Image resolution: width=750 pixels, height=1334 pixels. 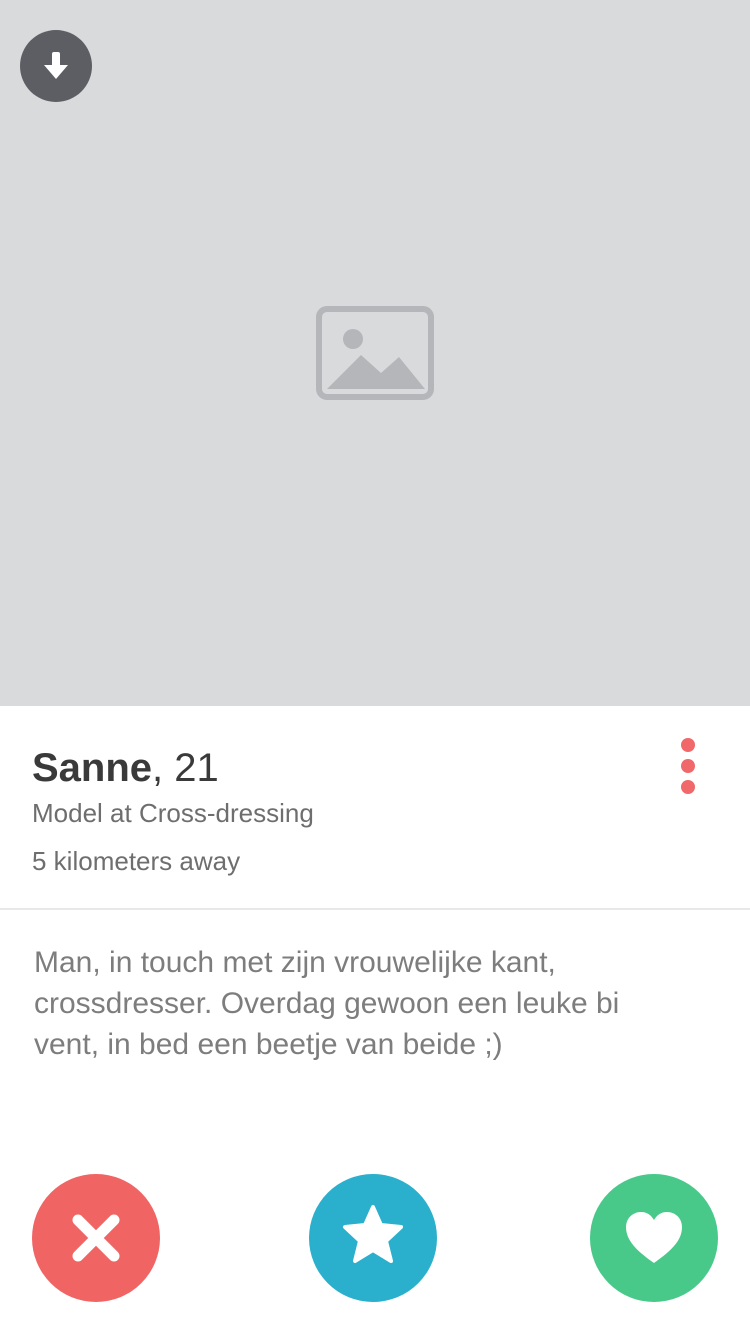 What do you see at coordinates (173, 813) in the screenshot?
I see `profile-job: Model at Cross-dressing` at bounding box center [173, 813].